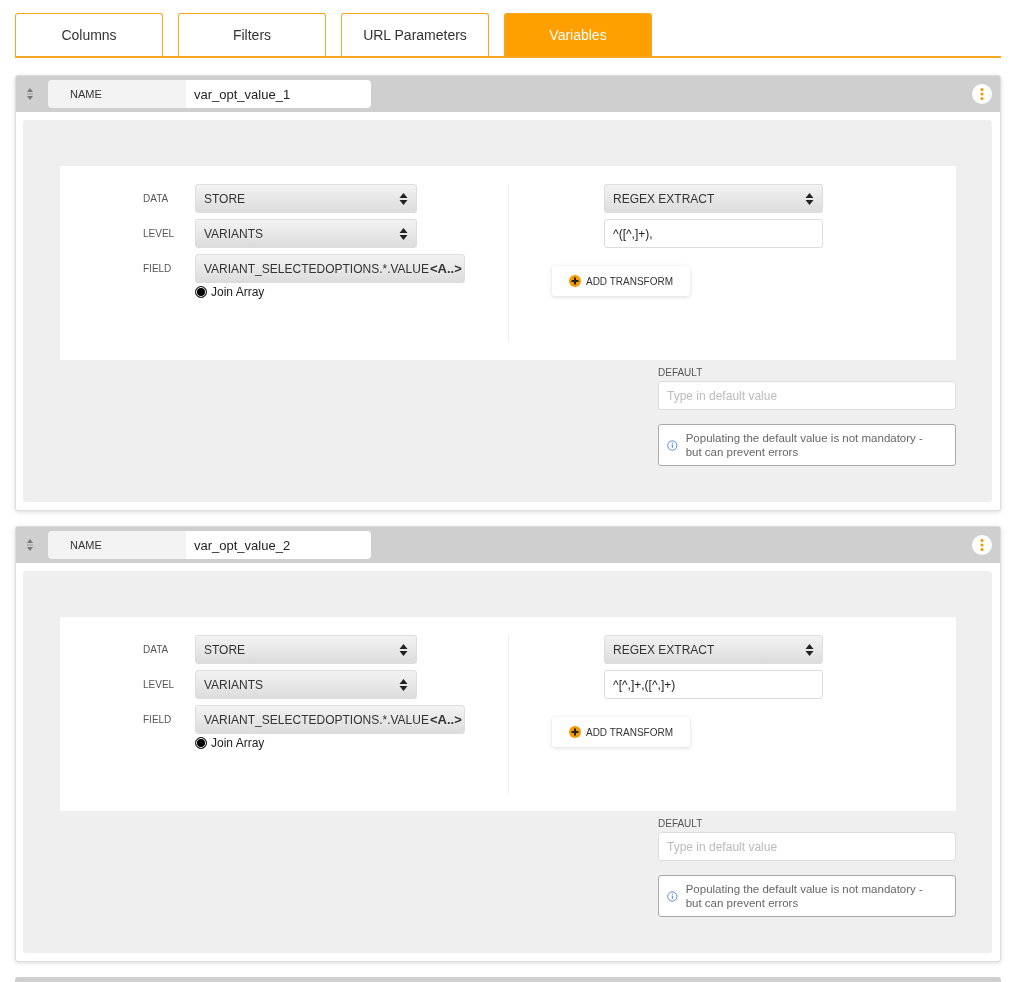 The image size is (1024, 982). What do you see at coordinates (415, 34) in the screenshot?
I see `tab: URL Parameters` at bounding box center [415, 34].